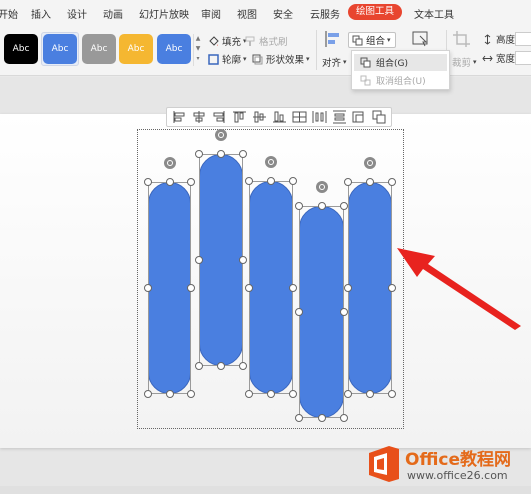  What do you see at coordinates (247, 13) in the screenshot?
I see `tab-view: 视图` at bounding box center [247, 13].